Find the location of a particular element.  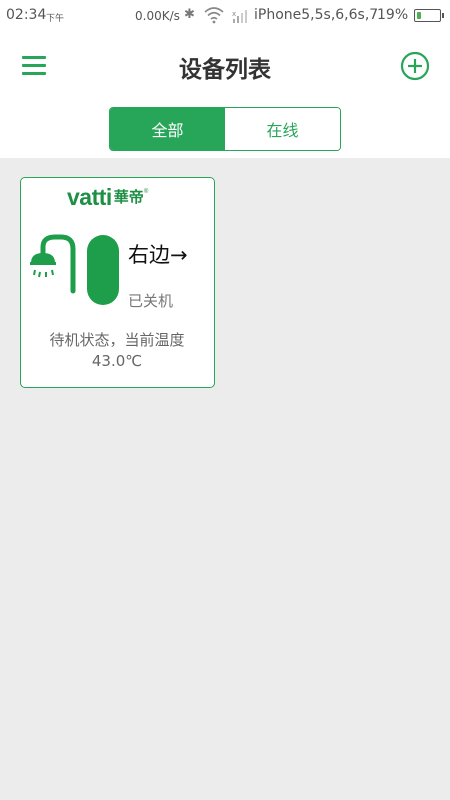

device-status-line: 待机状态，当前温度 is located at coordinates (117, 340).